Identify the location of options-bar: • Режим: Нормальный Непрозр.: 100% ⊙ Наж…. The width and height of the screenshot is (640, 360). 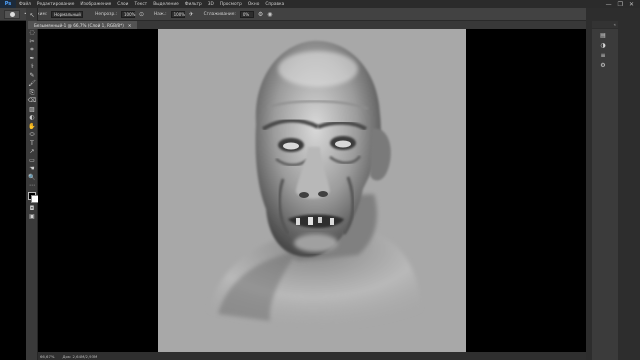
(320, 14).